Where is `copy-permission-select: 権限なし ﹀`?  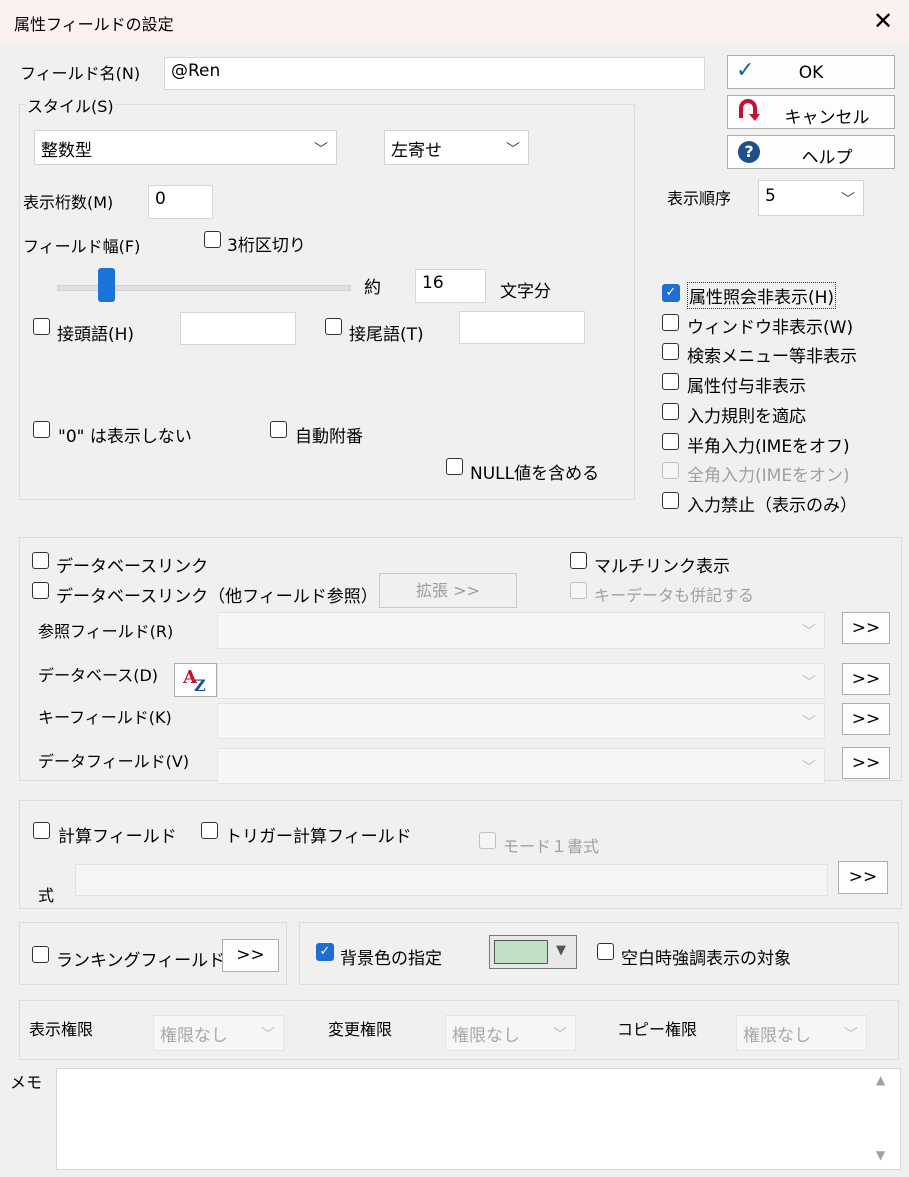 copy-permission-select: 権限なし ﹀ is located at coordinates (801, 1033).